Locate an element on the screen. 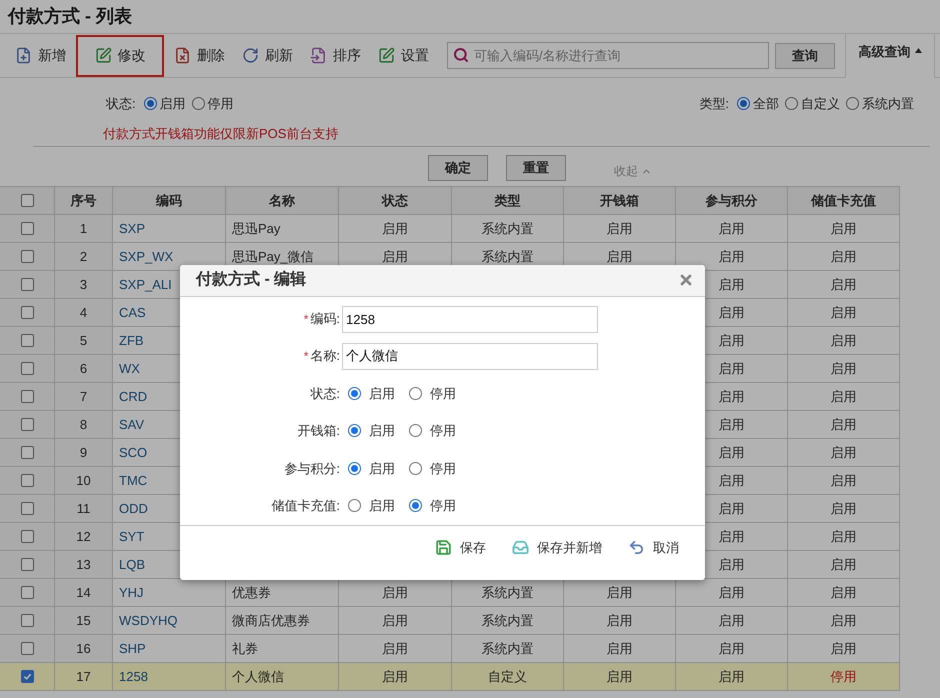 The height and width of the screenshot is (698, 940). table-cell-text: 9 is located at coordinates (84, 453).